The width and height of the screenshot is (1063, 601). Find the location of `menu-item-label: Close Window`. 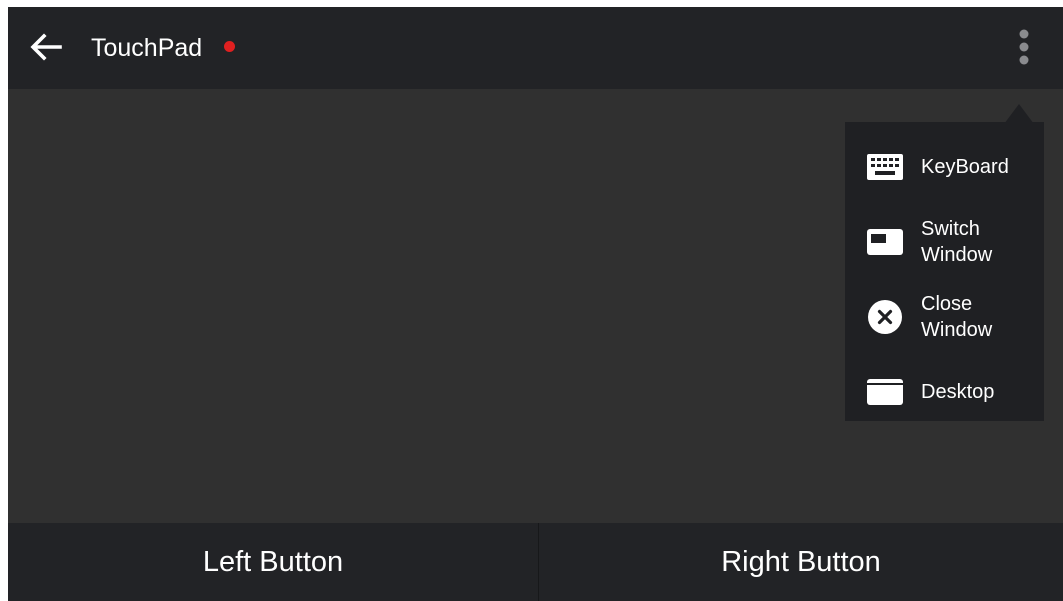

menu-item-label: Close Window is located at coordinates (957, 317).